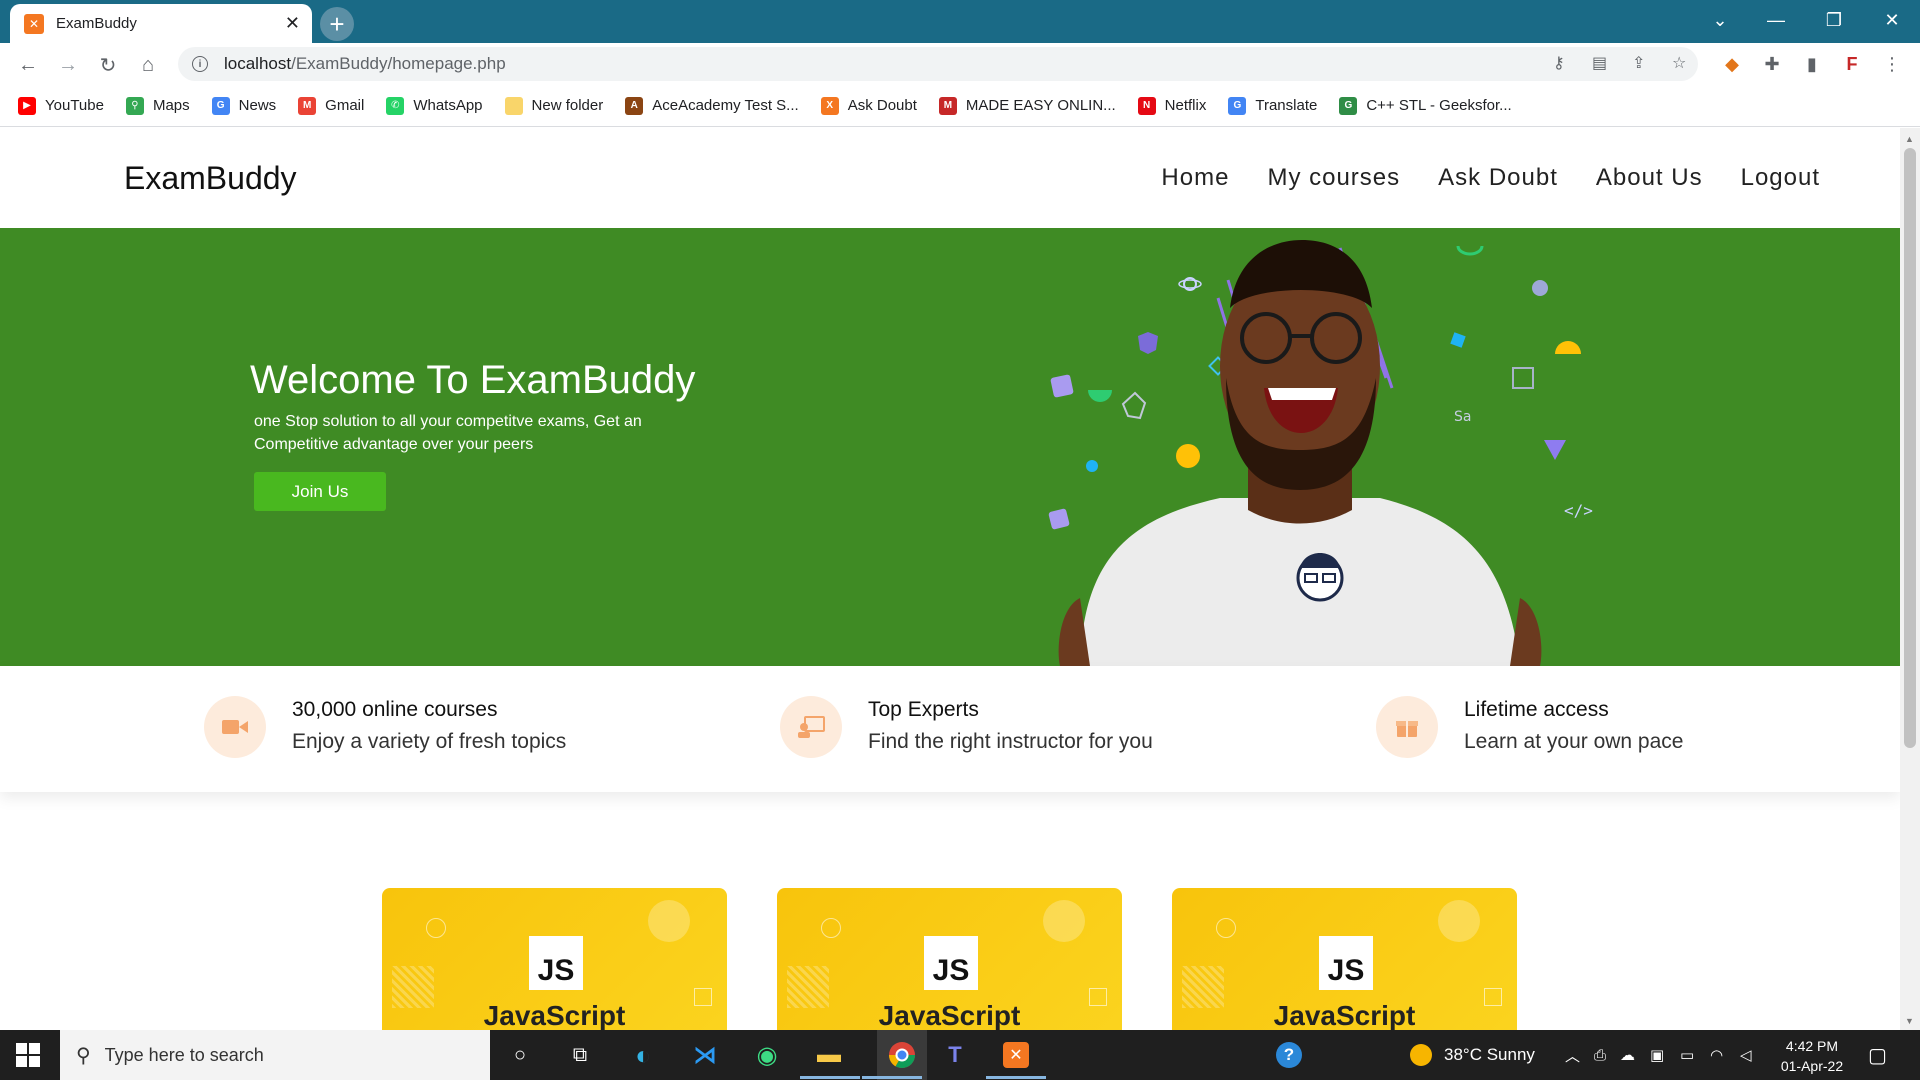 This screenshot has width=1920, height=1080. I want to click on sass-icon: Sa, so click(1462, 417).